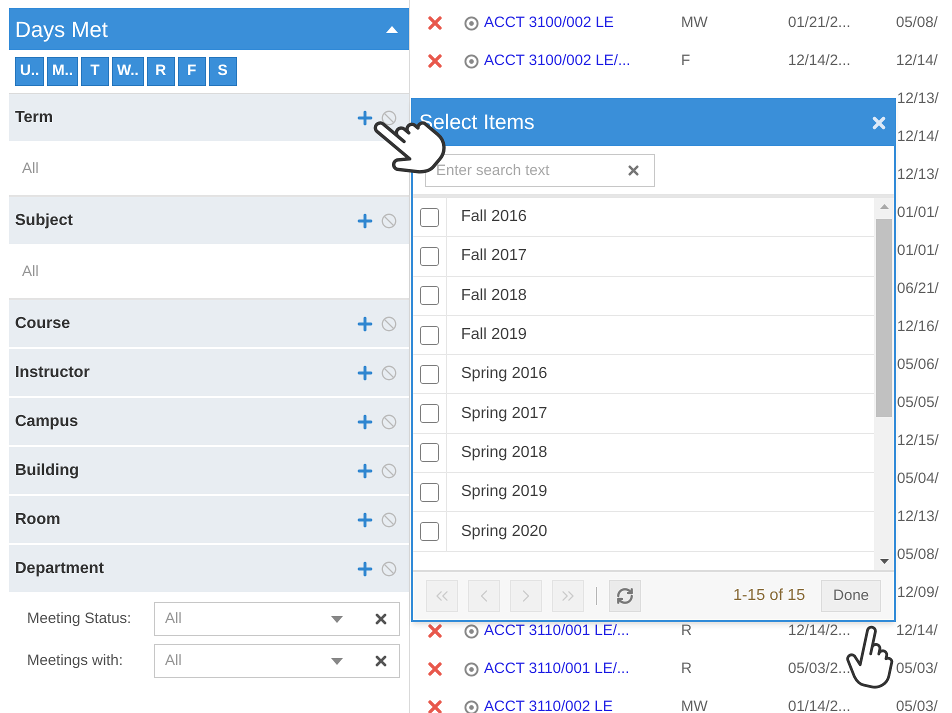  Describe the element at coordinates (643, 336) in the screenshot. I see `list-item: Fall 2019` at that location.